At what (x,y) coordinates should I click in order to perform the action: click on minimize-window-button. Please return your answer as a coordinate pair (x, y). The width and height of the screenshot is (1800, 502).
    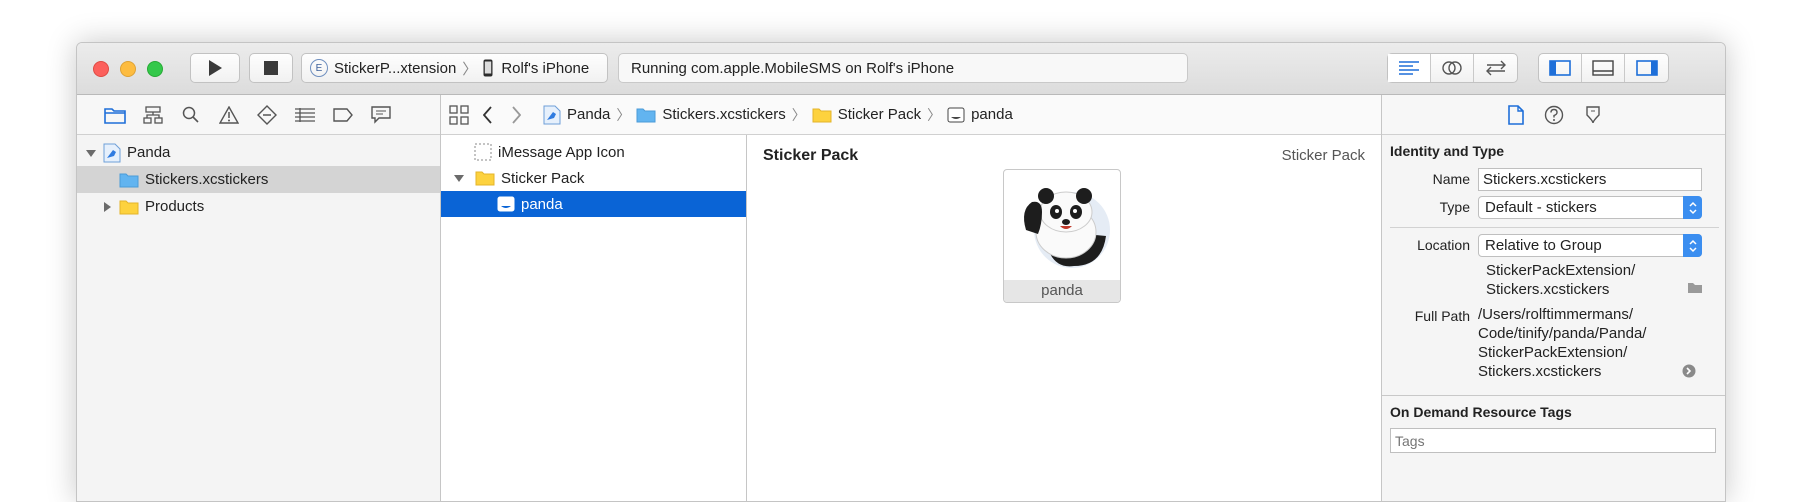
    Looking at the image, I should click on (128, 69).